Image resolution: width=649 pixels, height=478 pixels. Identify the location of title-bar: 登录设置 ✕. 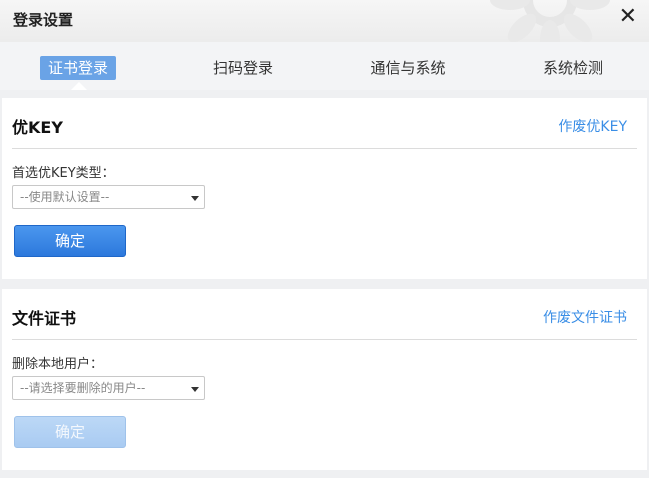
(324, 21).